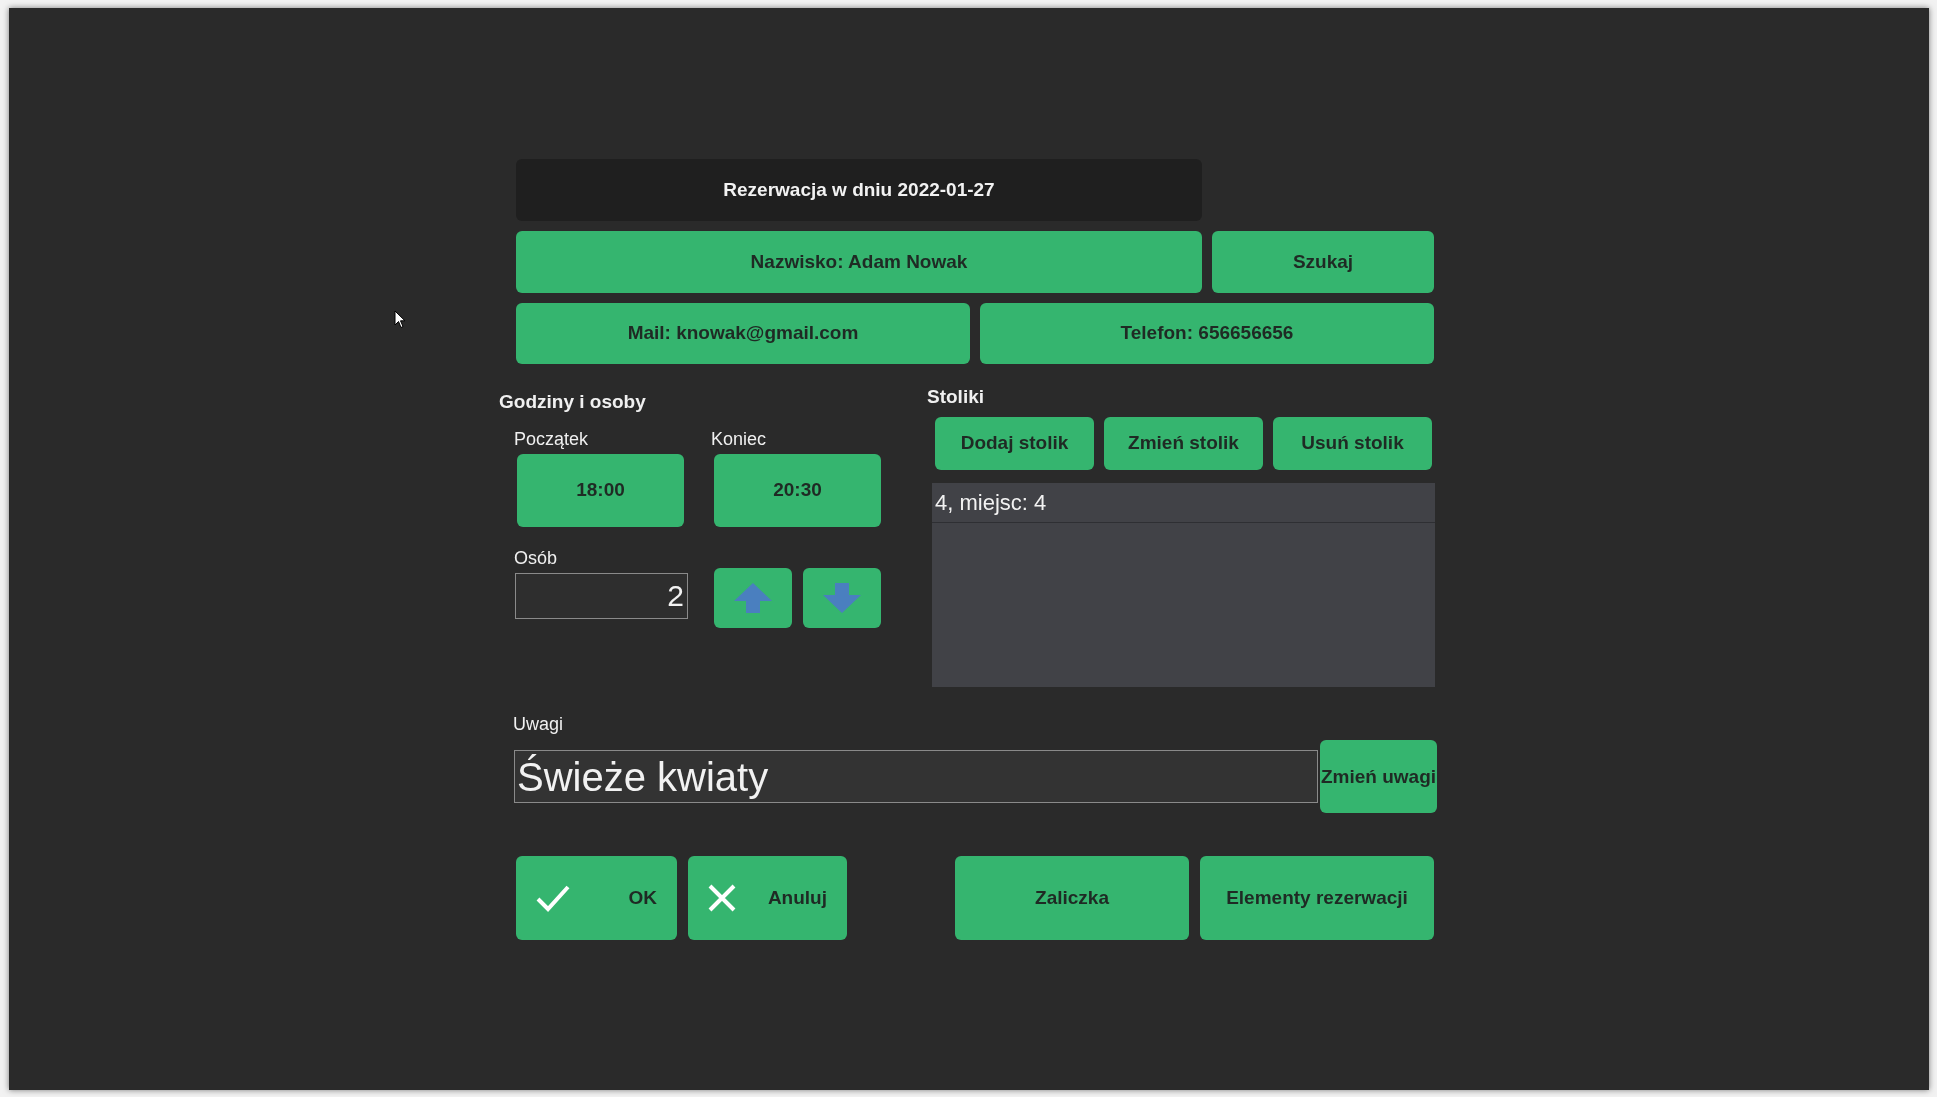 This screenshot has width=1937, height=1097. What do you see at coordinates (797, 490) in the screenshot?
I see `end-time-button: 20:30` at bounding box center [797, 490].